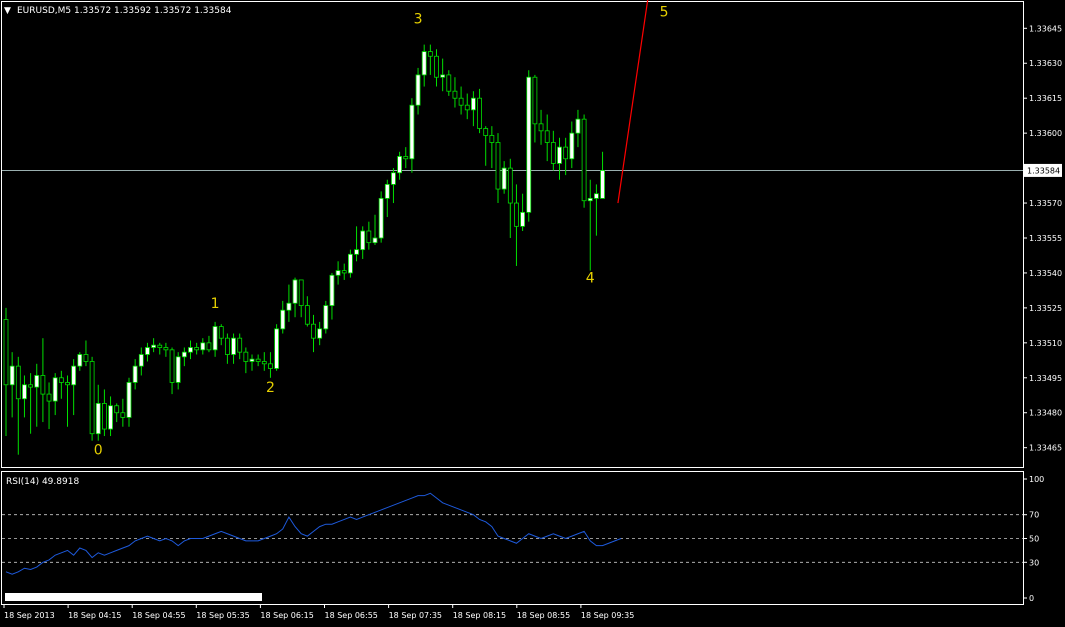 This screenshot has width=1065, height=627. I want to click on price-tick-label: 1.33570, so click(1045, 203).